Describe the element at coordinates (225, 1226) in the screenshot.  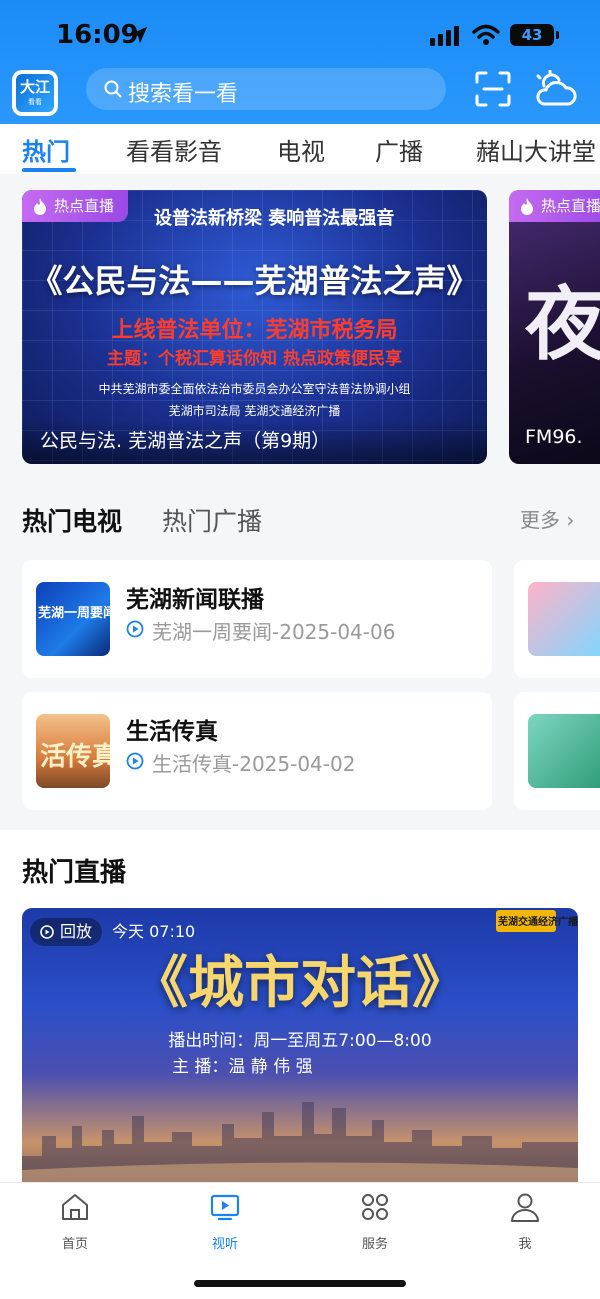
I see `nav-audiovisual: 视听` at that location.